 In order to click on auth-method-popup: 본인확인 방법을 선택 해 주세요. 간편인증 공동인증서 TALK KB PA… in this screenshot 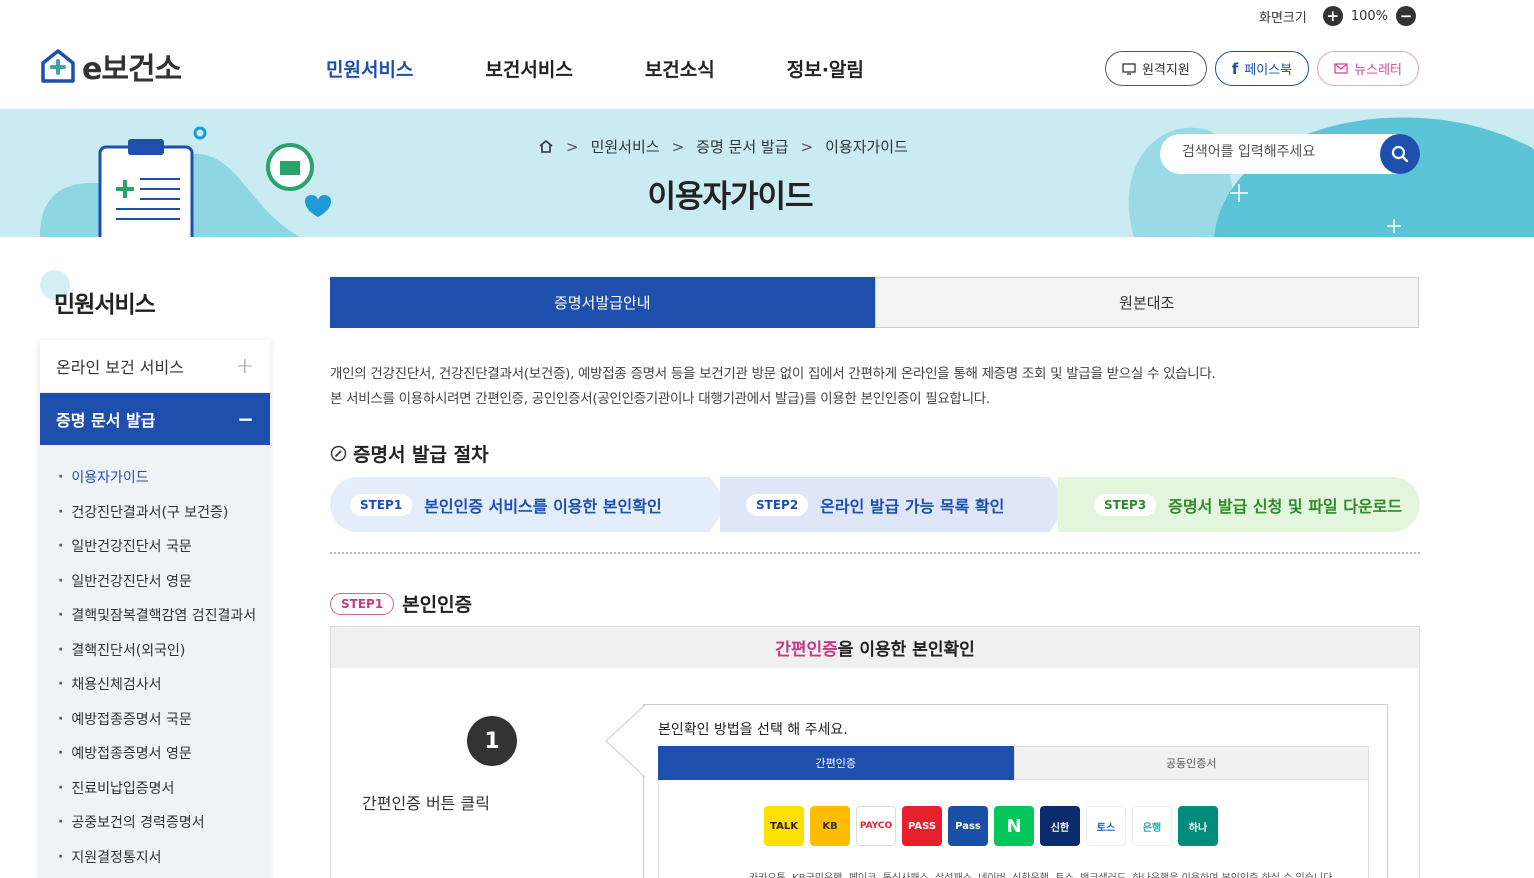, I will do `click(996, 791)`.